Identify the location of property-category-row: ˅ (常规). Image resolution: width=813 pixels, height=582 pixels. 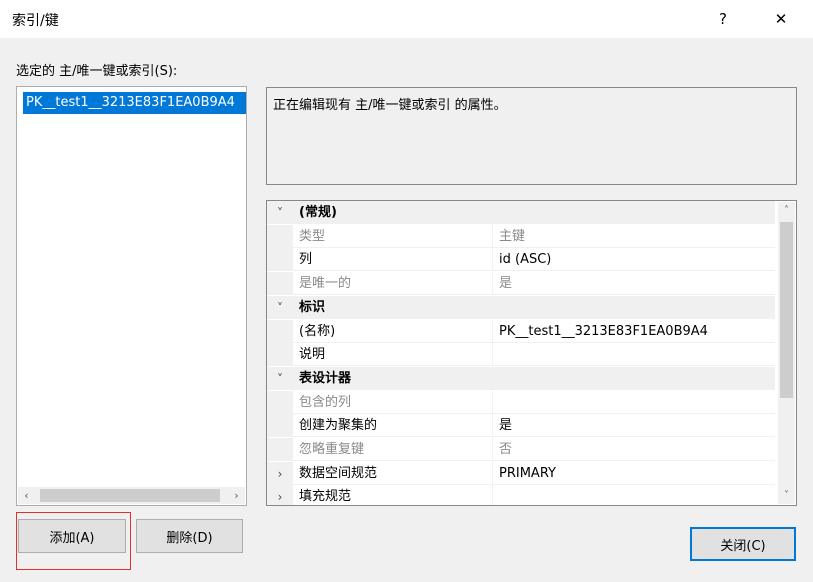
(521, 212).